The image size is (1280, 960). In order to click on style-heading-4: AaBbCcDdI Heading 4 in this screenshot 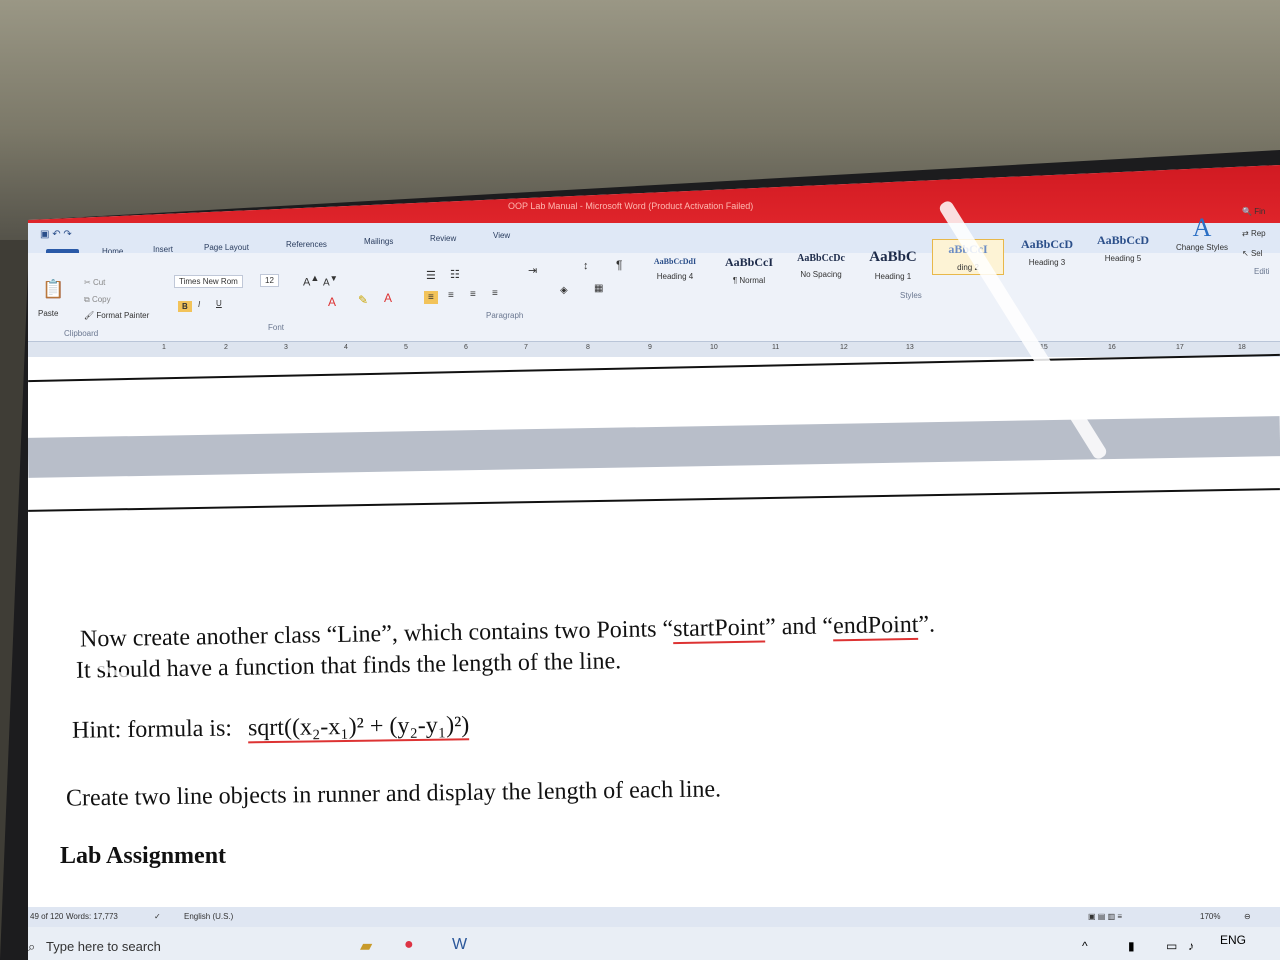, I will do `click(675, 269)`.